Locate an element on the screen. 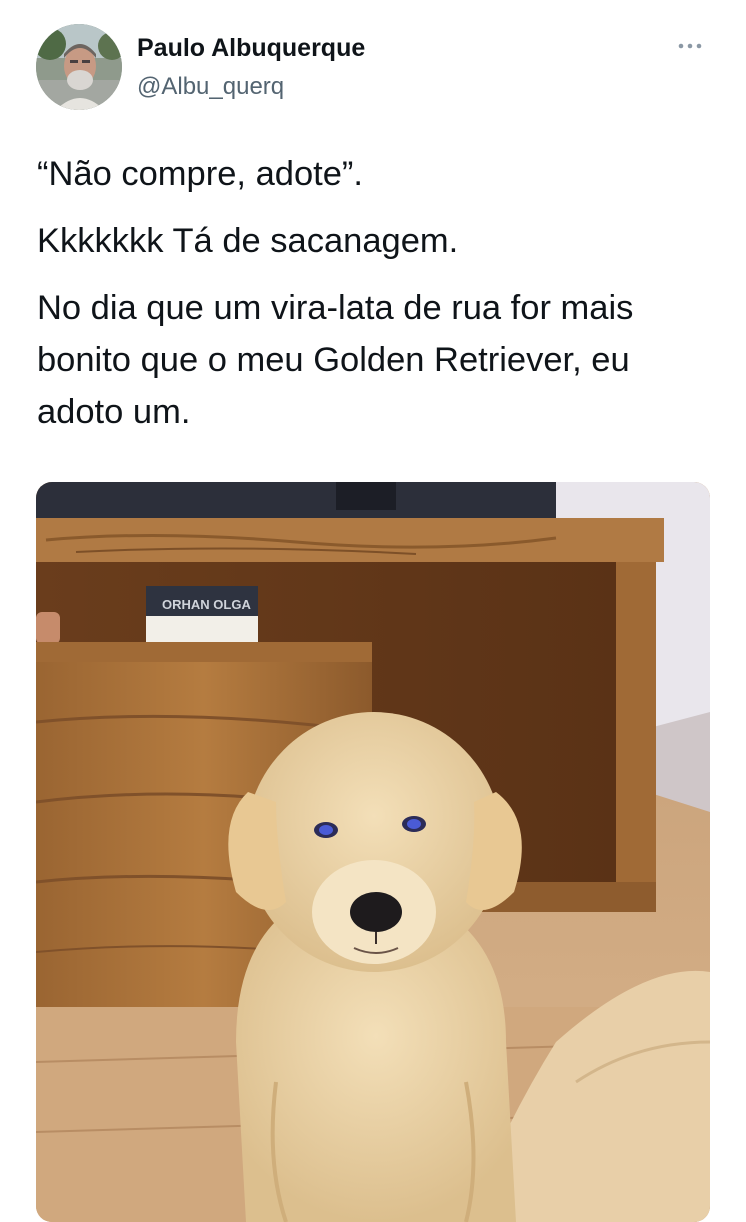 Image resolution: width=746 pixels, height=1222 pixels. more-horizontal-icon is located at coordinates (690, 46).